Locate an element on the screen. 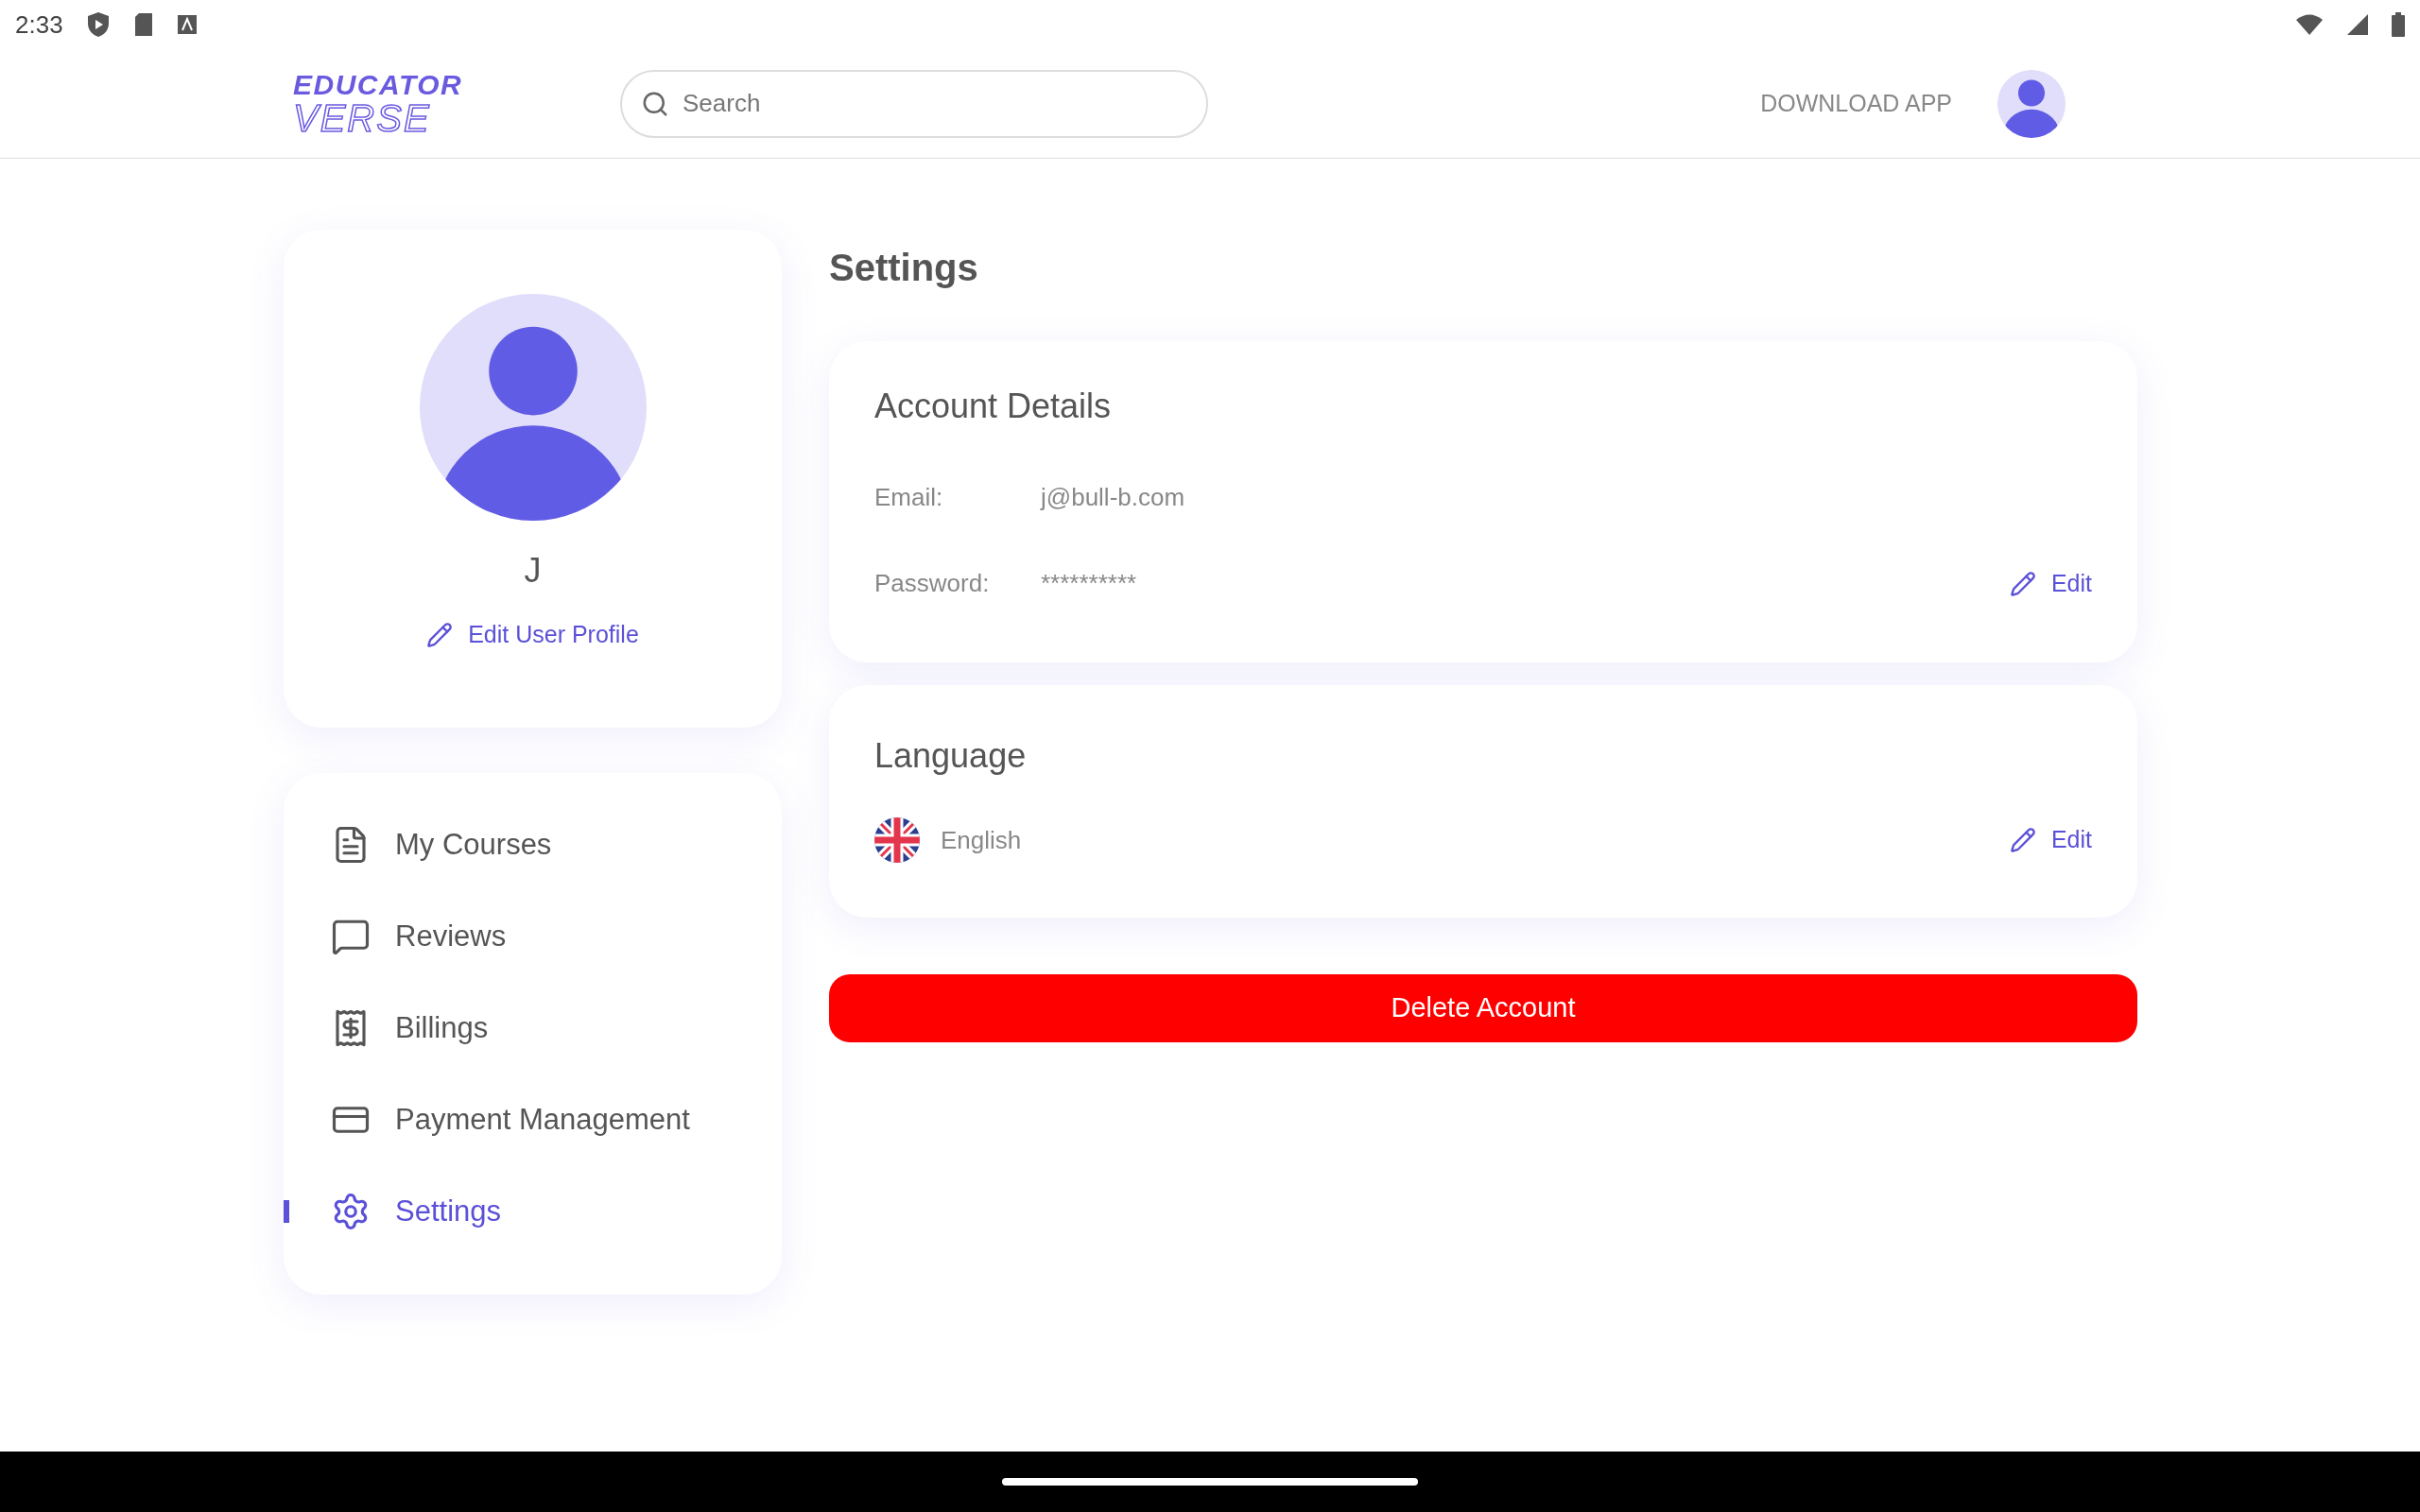  logo: EDUCATOR VERSE is located at coordinates (411, 103).